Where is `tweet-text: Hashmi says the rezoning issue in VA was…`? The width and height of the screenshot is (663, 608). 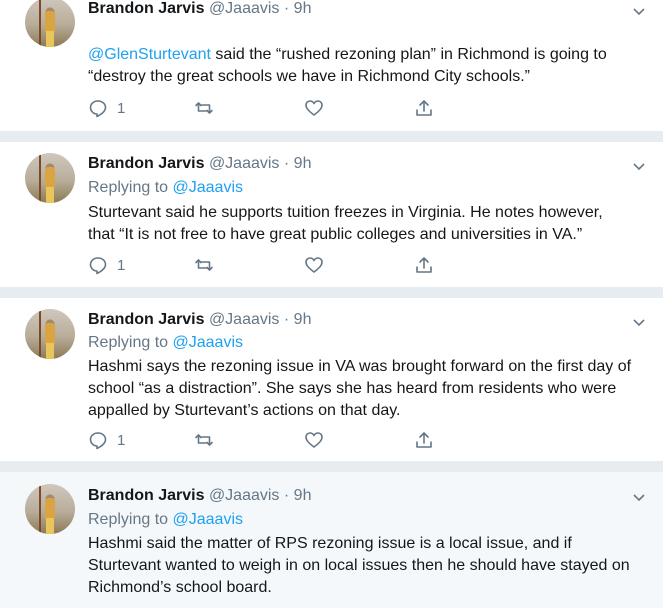
tweet-text: Hashmi says the rezoning issue in VA was… is located at coordinates (370, 389).